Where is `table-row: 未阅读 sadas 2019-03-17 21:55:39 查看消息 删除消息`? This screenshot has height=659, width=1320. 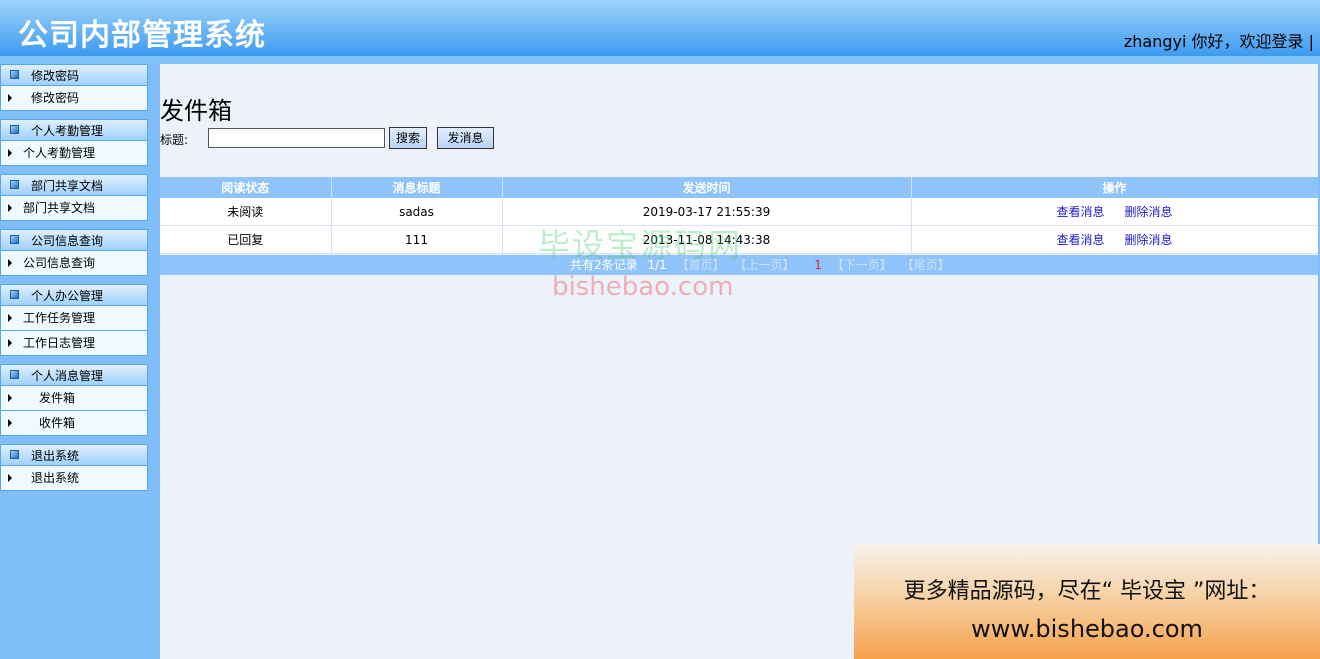 table-row: 未阅读 sadas 2019-03-17 21:55:39 查看消息 删除消息 is located at coordinates (739, 212).